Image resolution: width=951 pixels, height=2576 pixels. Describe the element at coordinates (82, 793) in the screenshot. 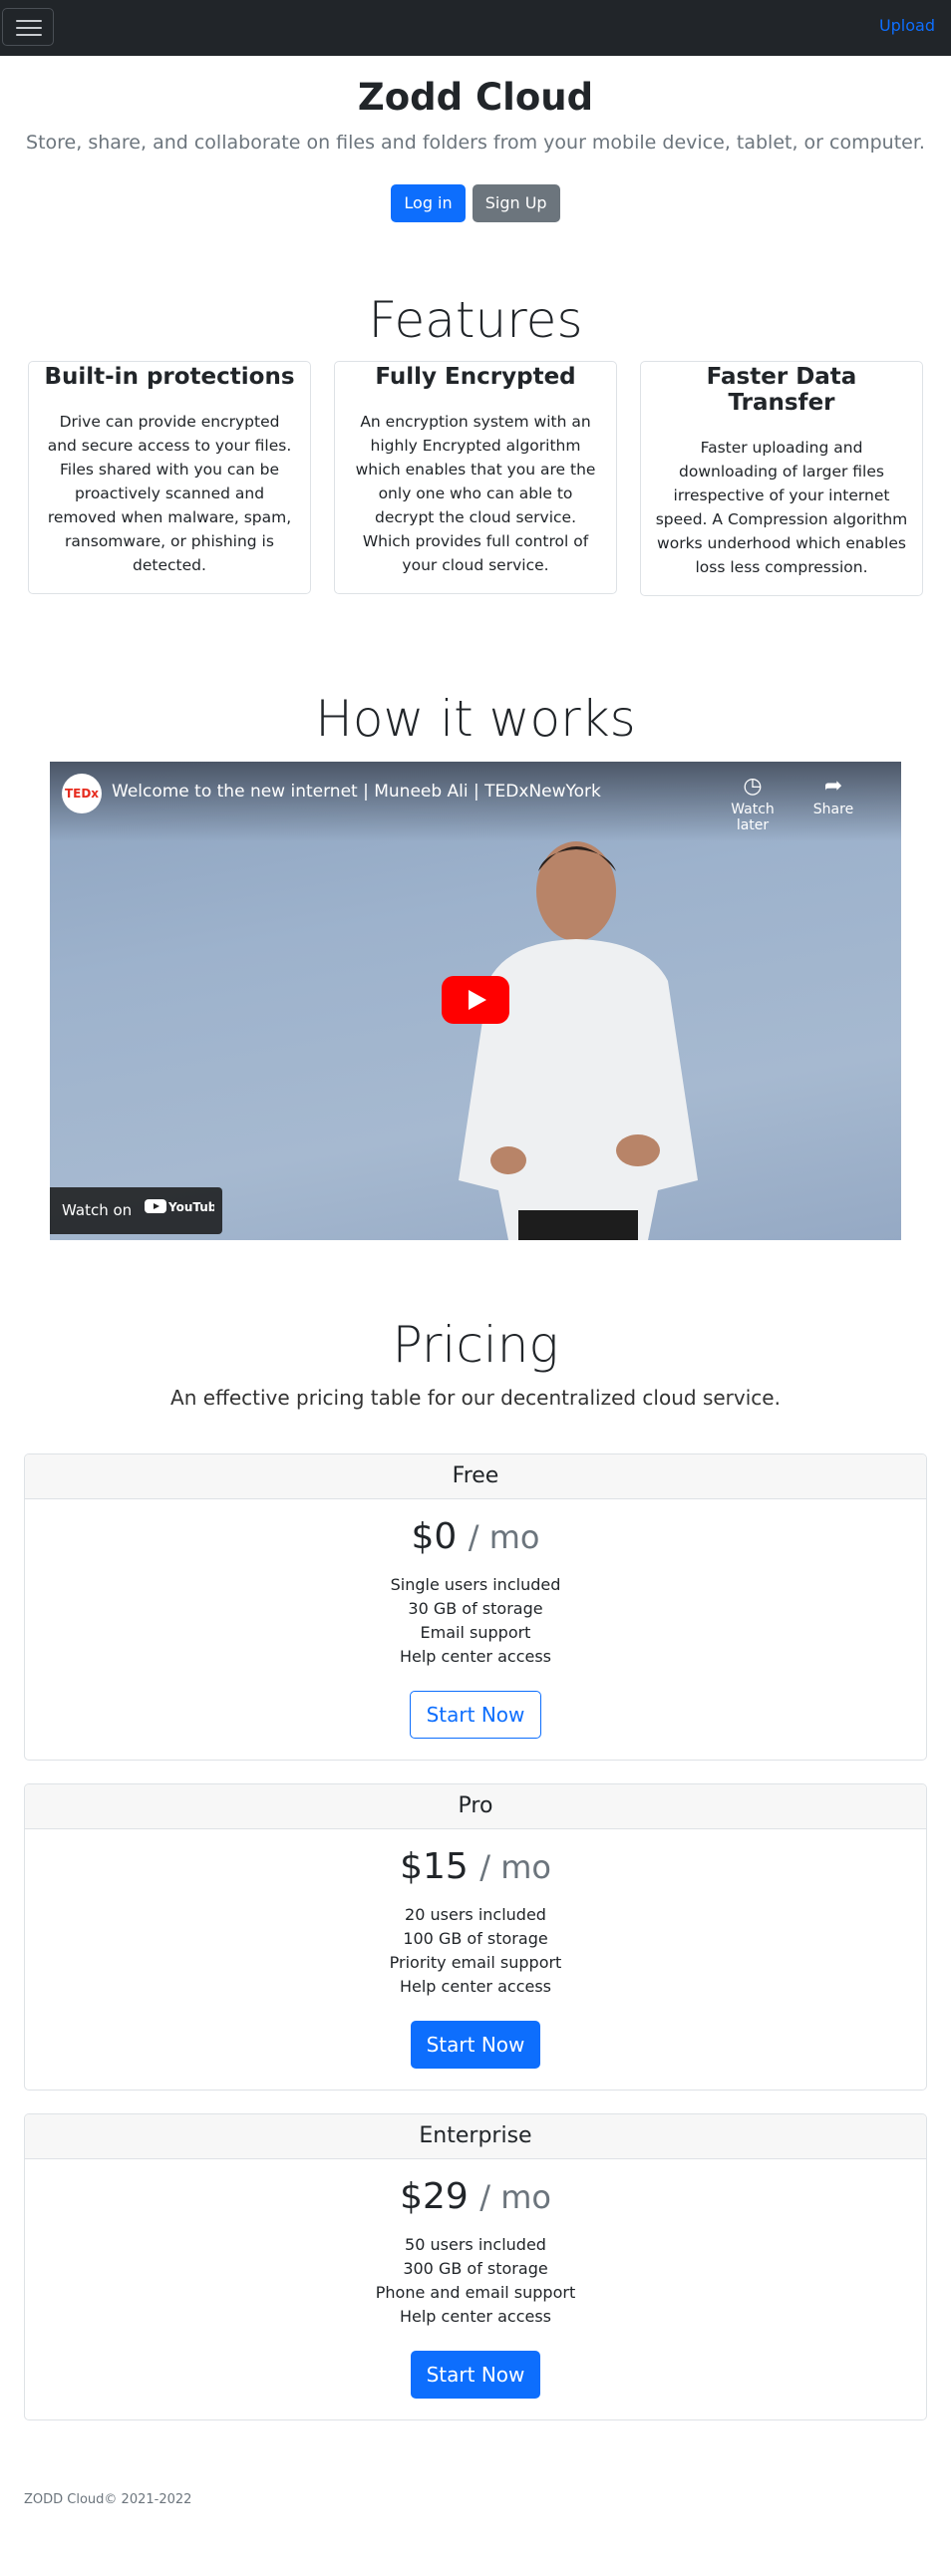

I see `tedx-logo: TEDx` at that location.